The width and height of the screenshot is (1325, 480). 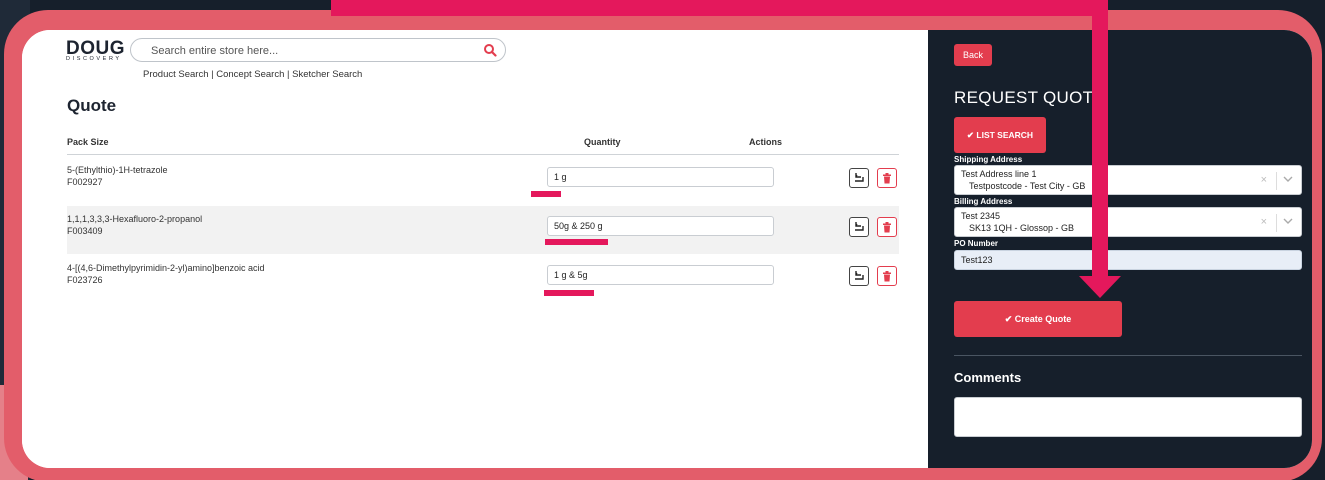 I want to click on sketcher-search-link: Sketcher Search, so click(x=327, y=74).